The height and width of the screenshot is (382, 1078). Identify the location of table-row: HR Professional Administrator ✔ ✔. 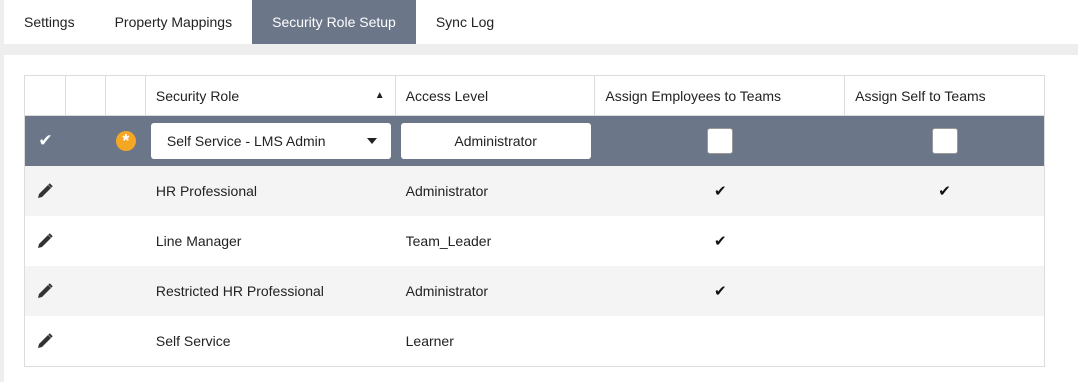
(534, 191).